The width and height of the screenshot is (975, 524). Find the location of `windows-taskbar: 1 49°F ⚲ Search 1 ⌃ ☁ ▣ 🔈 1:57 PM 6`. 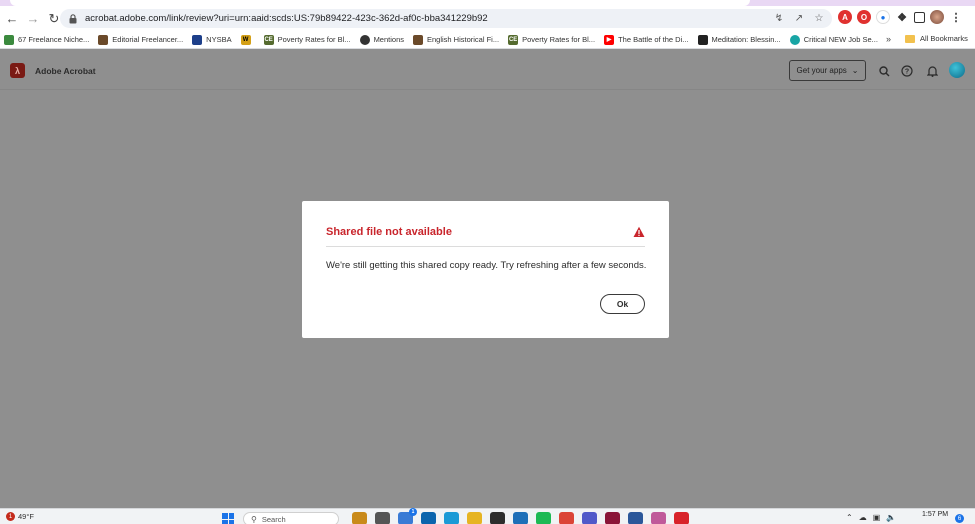

windows-taskbar: 1 49°F ⚲ Search 1 ⌃ ☁ ▣ 🔈 1:57 PM 6 is located at coordinates (487, 516).